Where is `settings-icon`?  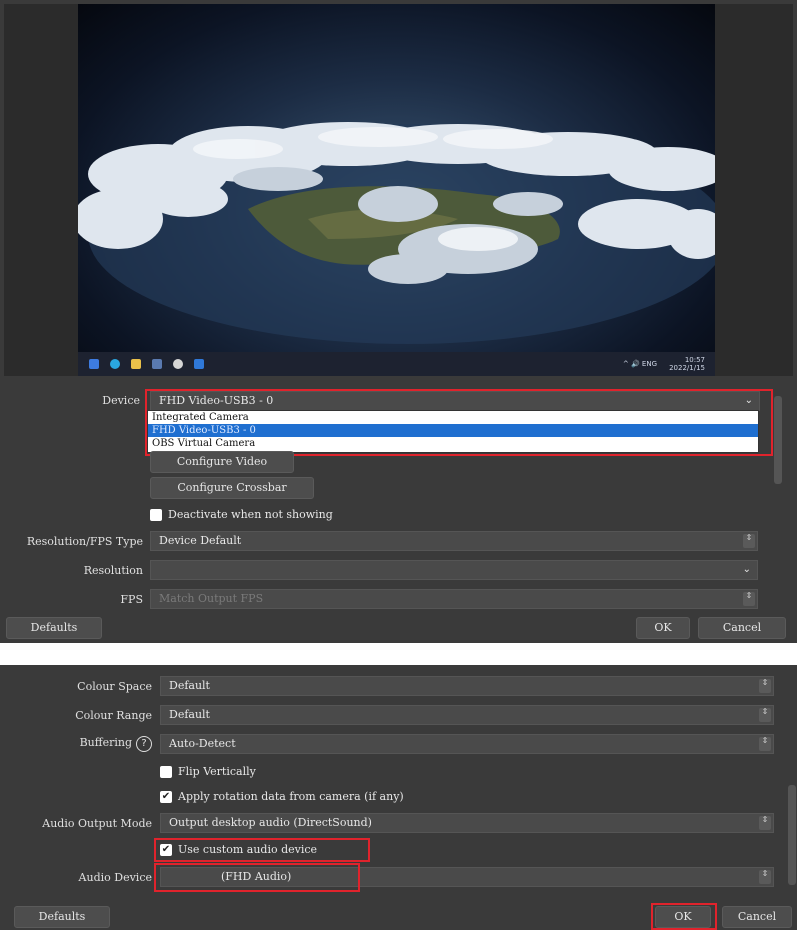 settings-icon is located at coordinates (178, 364).